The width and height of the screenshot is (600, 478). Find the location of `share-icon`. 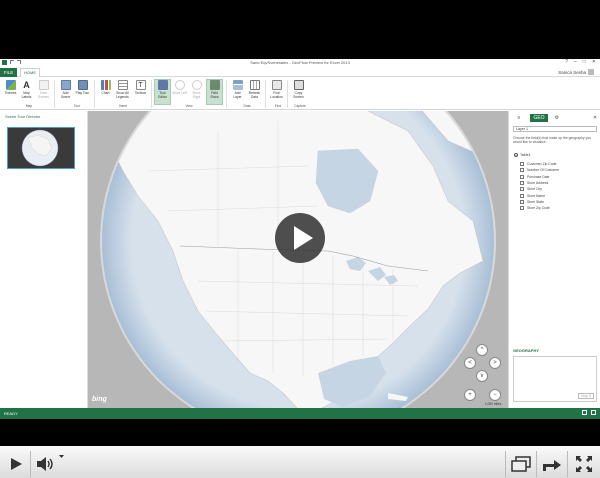

share-icon is located at coordinates (552, 465).